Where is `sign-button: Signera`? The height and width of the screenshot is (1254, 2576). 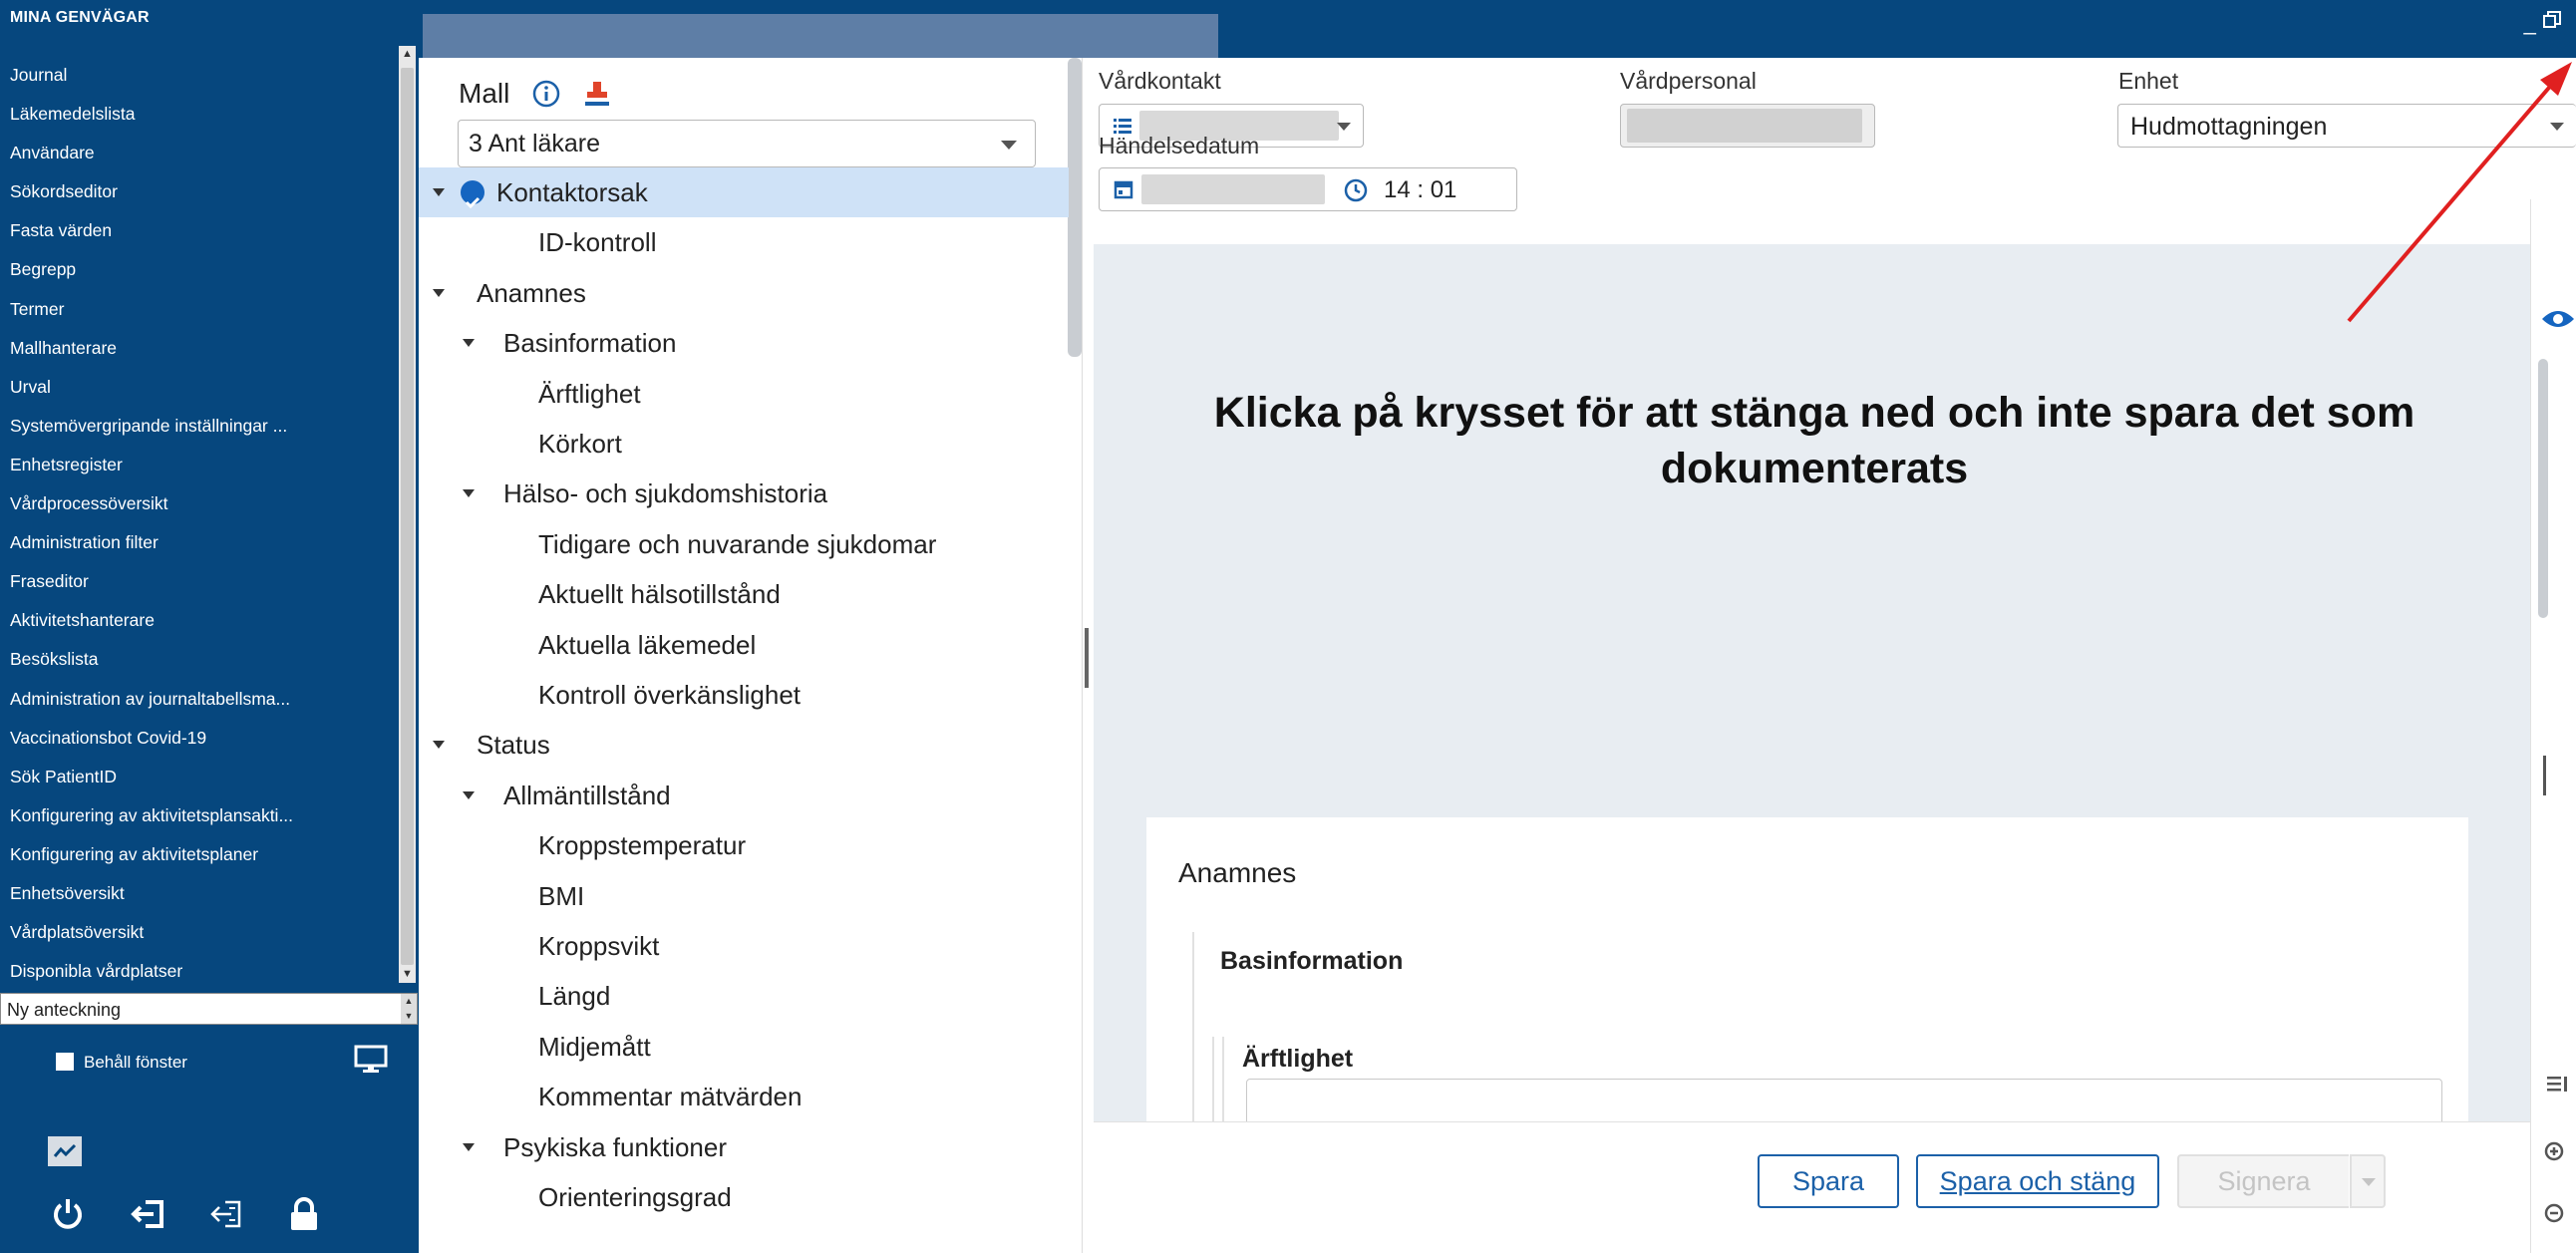 sign-button: Signera is located at coordinates (2263, 1181).